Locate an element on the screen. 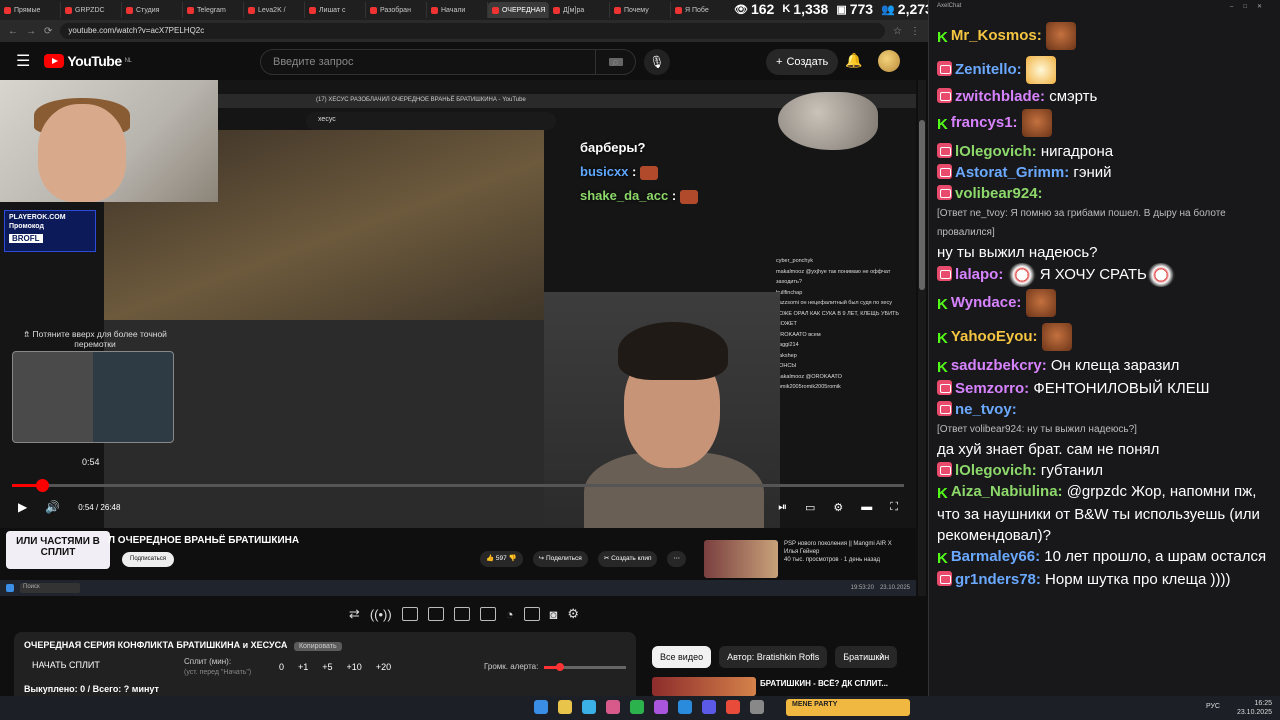  chat-message: Semzorro: ФЕНТОНИЛОВЫЙ КЛЕШ is located at coordinates (1106, 388).